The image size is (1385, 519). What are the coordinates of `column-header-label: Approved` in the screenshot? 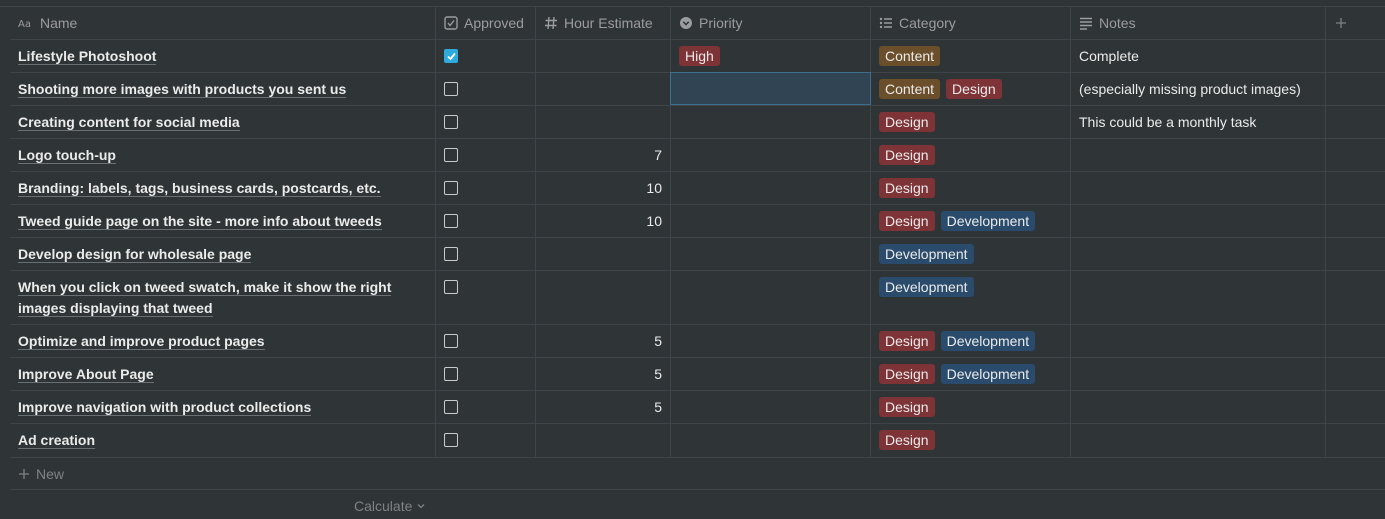 It's located at (494, 23).